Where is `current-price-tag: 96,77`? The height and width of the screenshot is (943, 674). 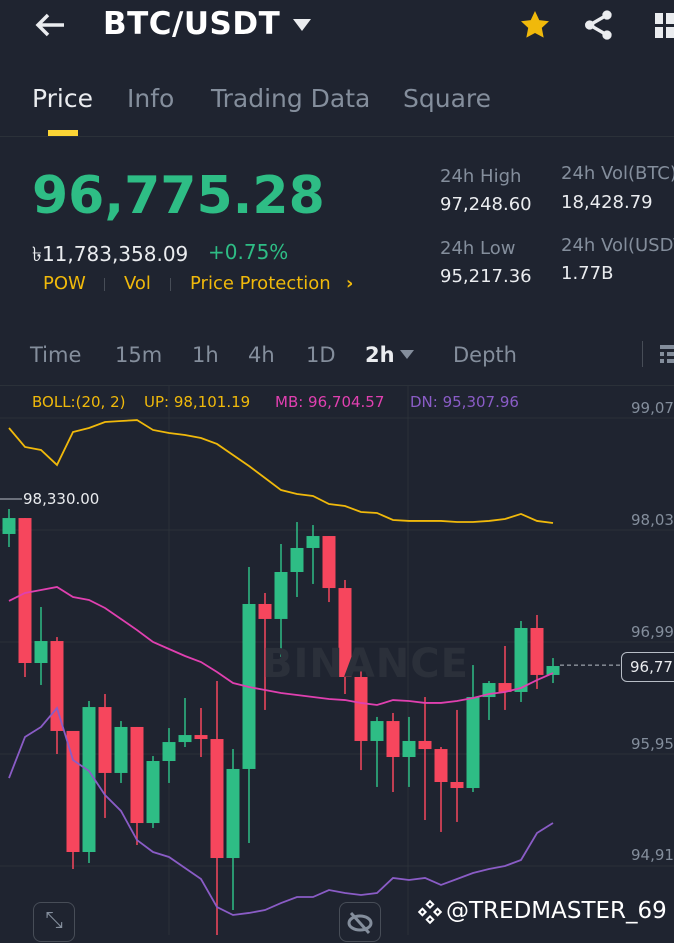 current-price-tag: 96,77 is located at coordinates (647, 667).